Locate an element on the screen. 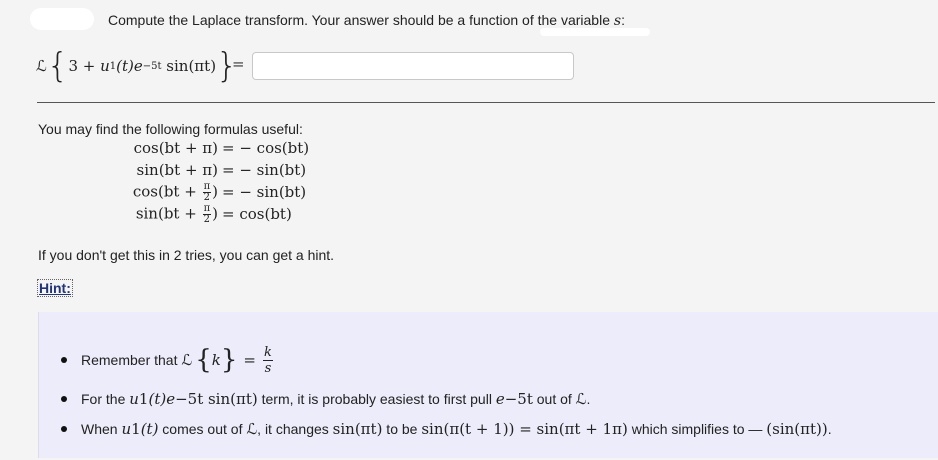 Image resolution: width=938 pixels, height=460 pixels. redaction-mark is located at coordinates (62, 19).